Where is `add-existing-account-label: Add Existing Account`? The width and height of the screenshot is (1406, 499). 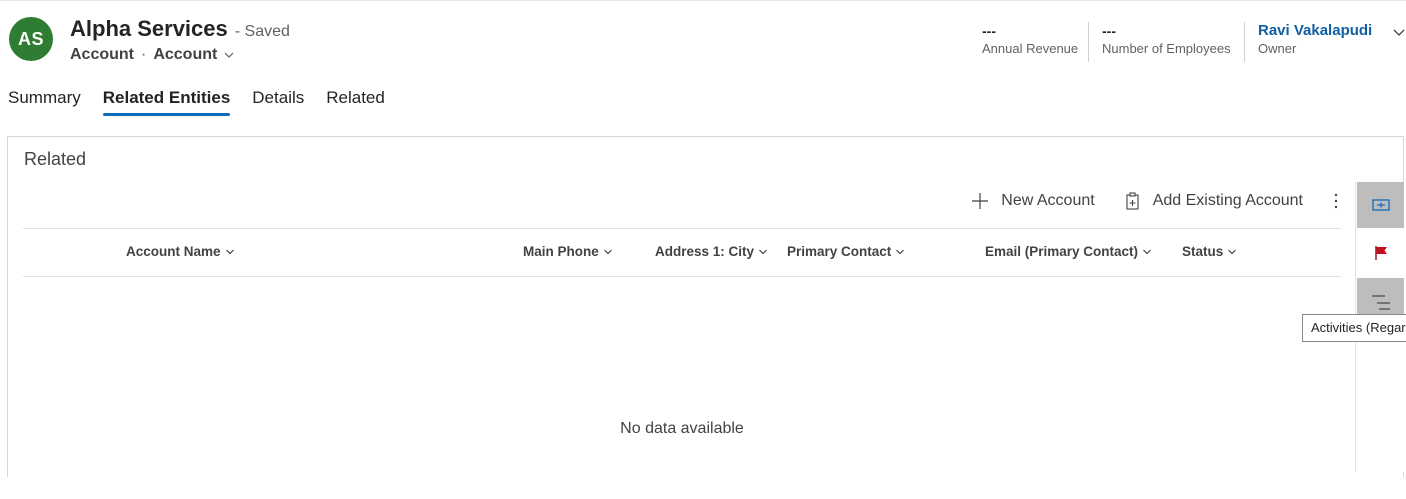 add-existing-account-label: Add Existing Account is located at coordinates (1227, 200).